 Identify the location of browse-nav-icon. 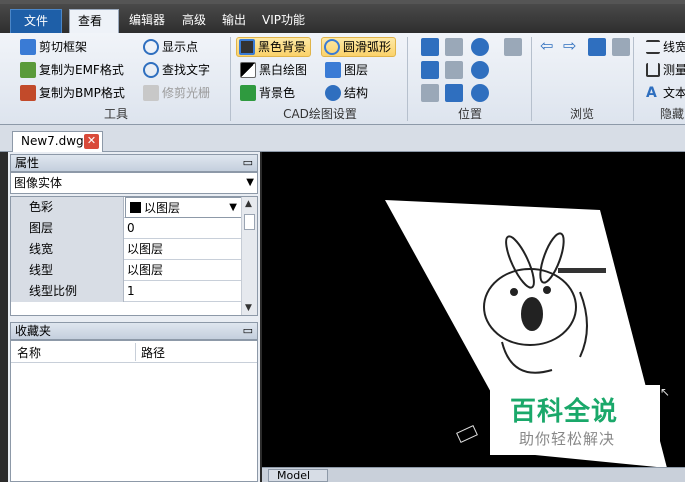
(597, 47).